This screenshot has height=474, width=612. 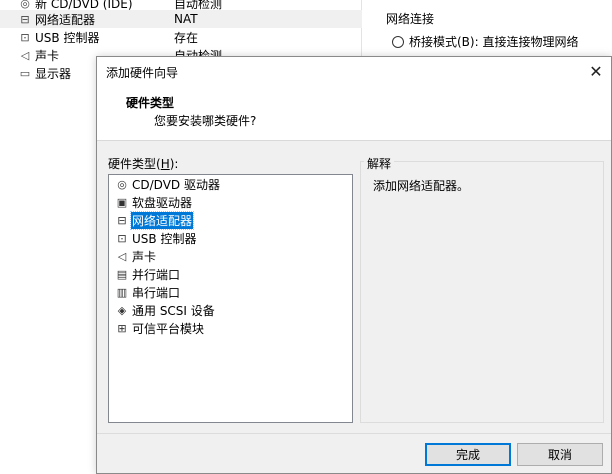 I want to click on hardware-type-label: CD/DVD 驱动器, so click(x=176, y=185).